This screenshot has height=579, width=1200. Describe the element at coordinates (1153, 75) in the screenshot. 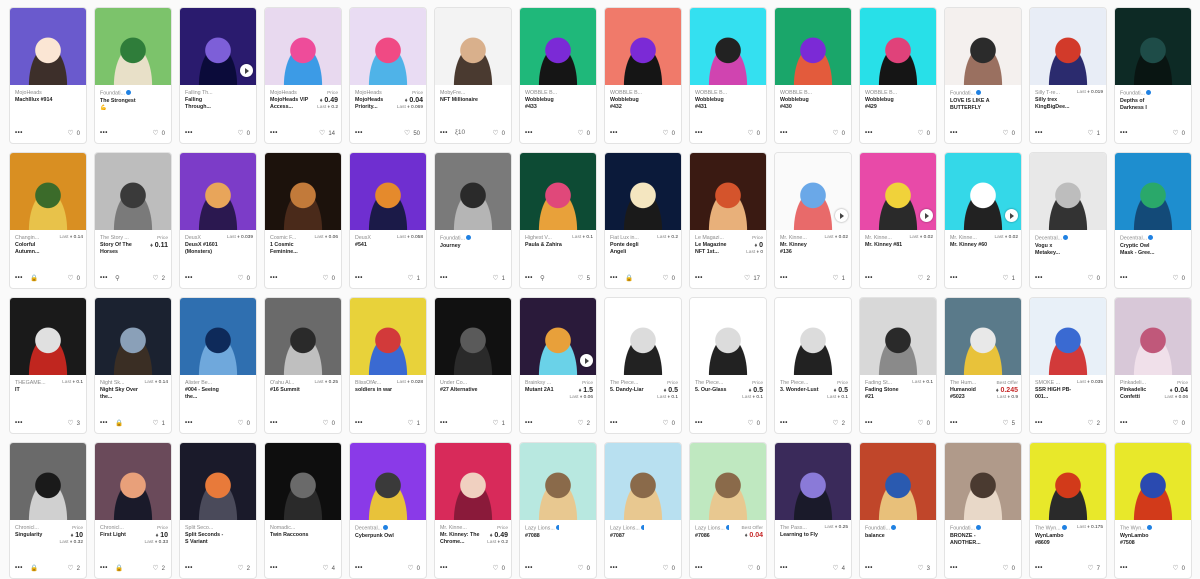

I see `nft-card: Foundati... Depths of Darkness I ••• ♡ 0` at that location.